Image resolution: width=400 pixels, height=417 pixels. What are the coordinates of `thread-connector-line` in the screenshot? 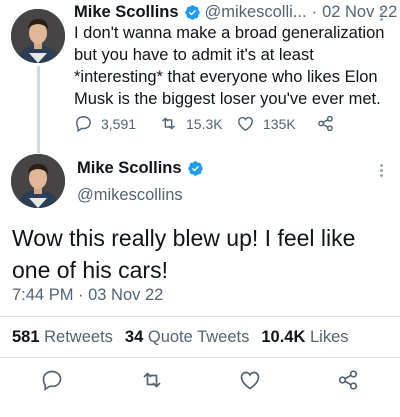 It's located at (38, 109).